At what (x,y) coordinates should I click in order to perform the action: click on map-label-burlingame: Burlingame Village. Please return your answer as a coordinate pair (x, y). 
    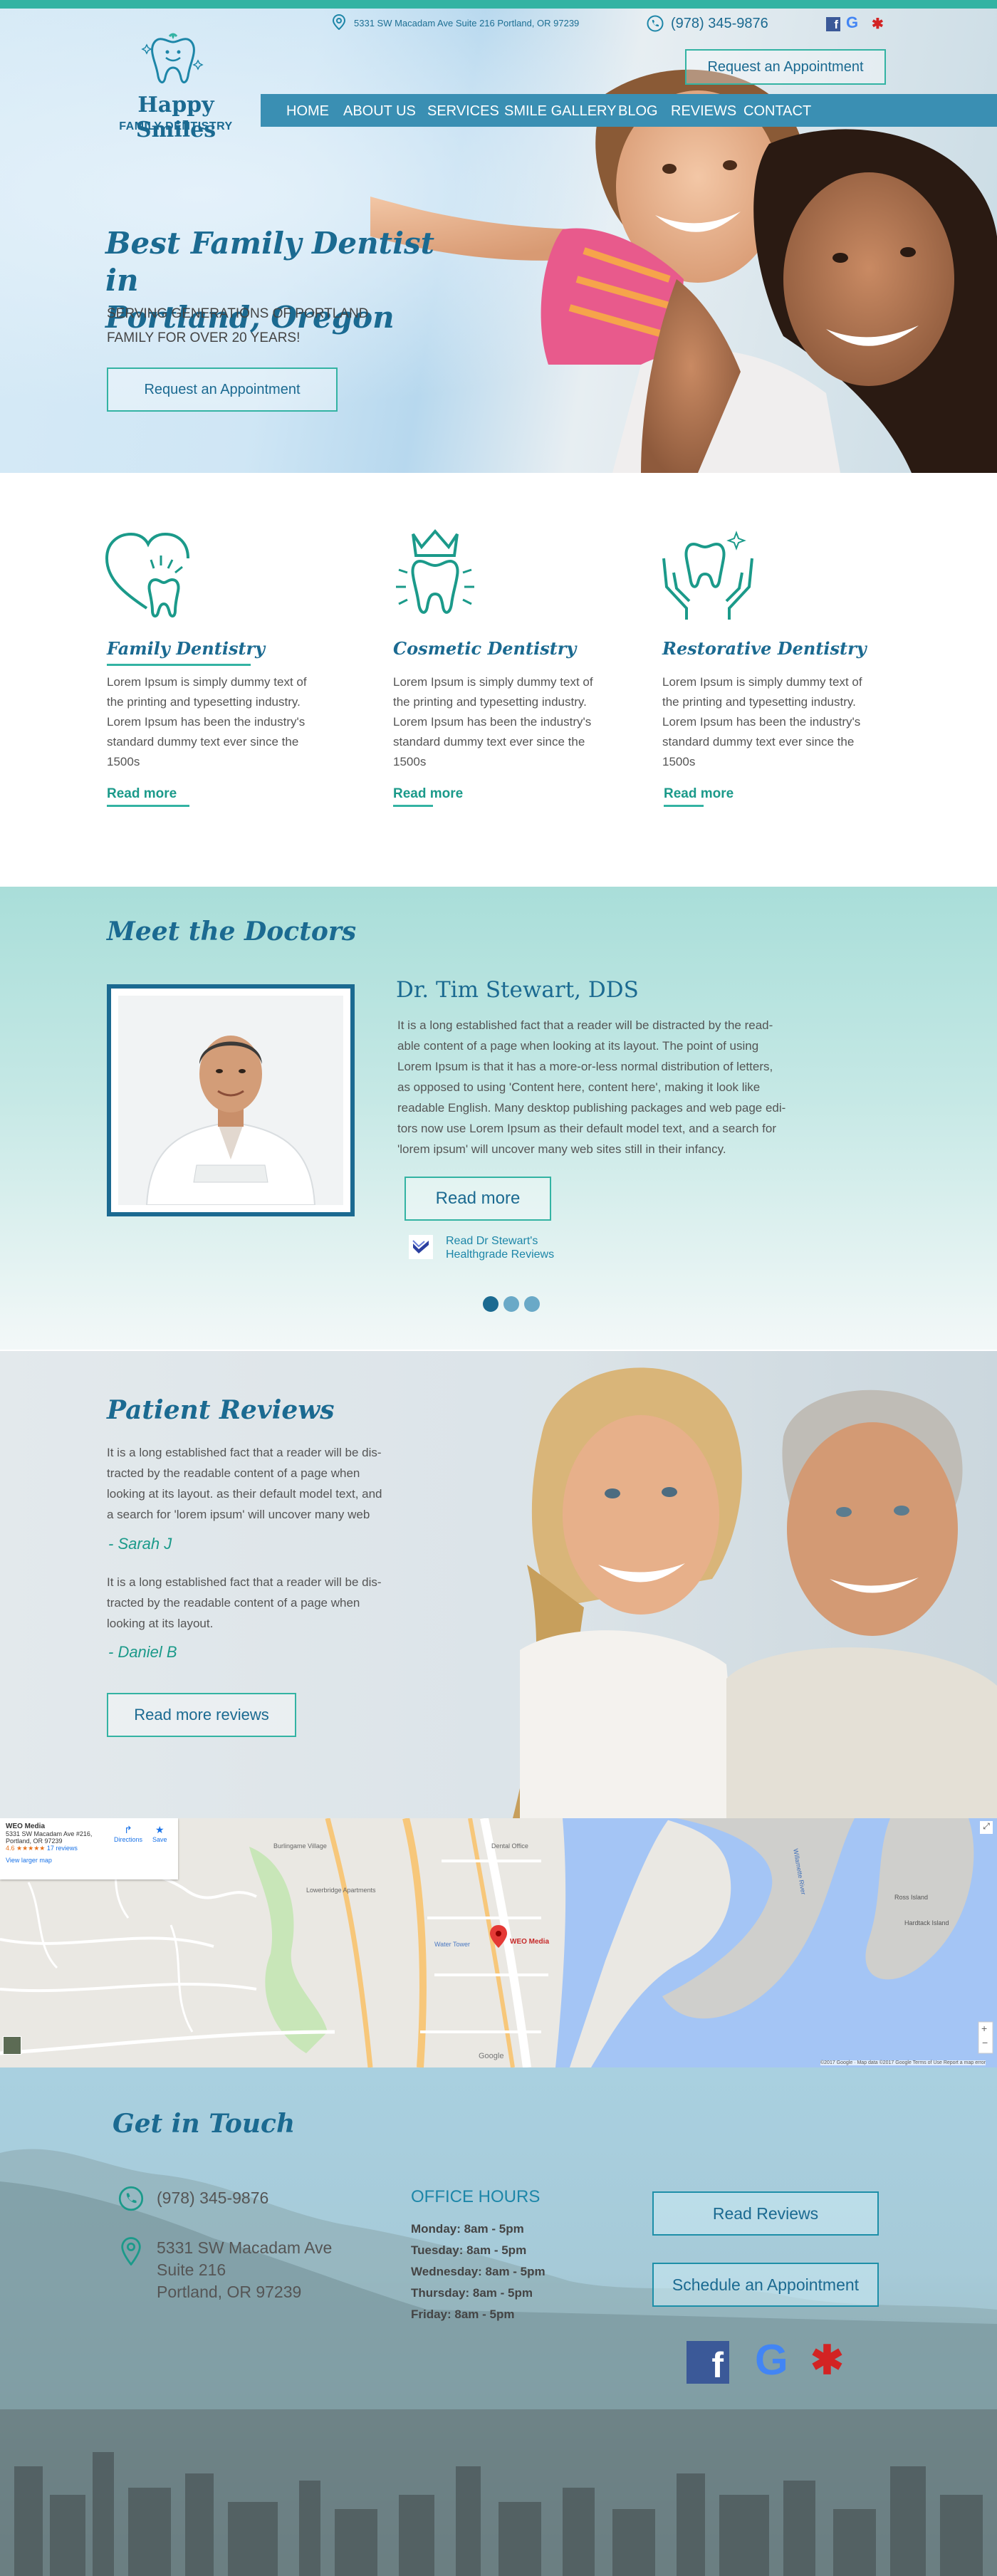
    Looking at the image, I should click on (300, 1846).